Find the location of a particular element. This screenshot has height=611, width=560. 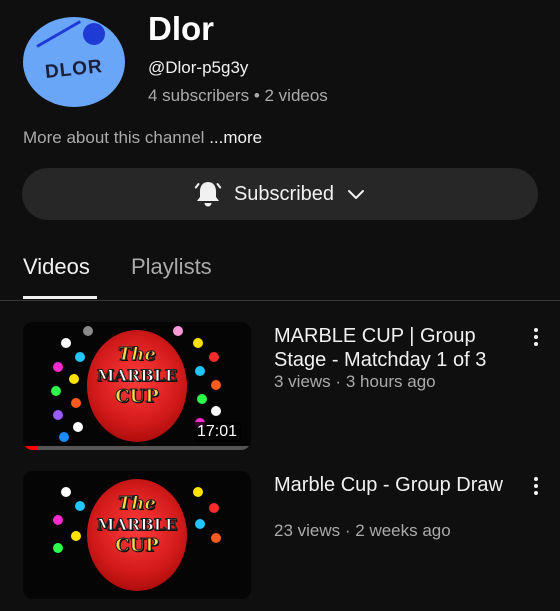

video-age: 2 weeks ago is located at coordinates (403, 530).